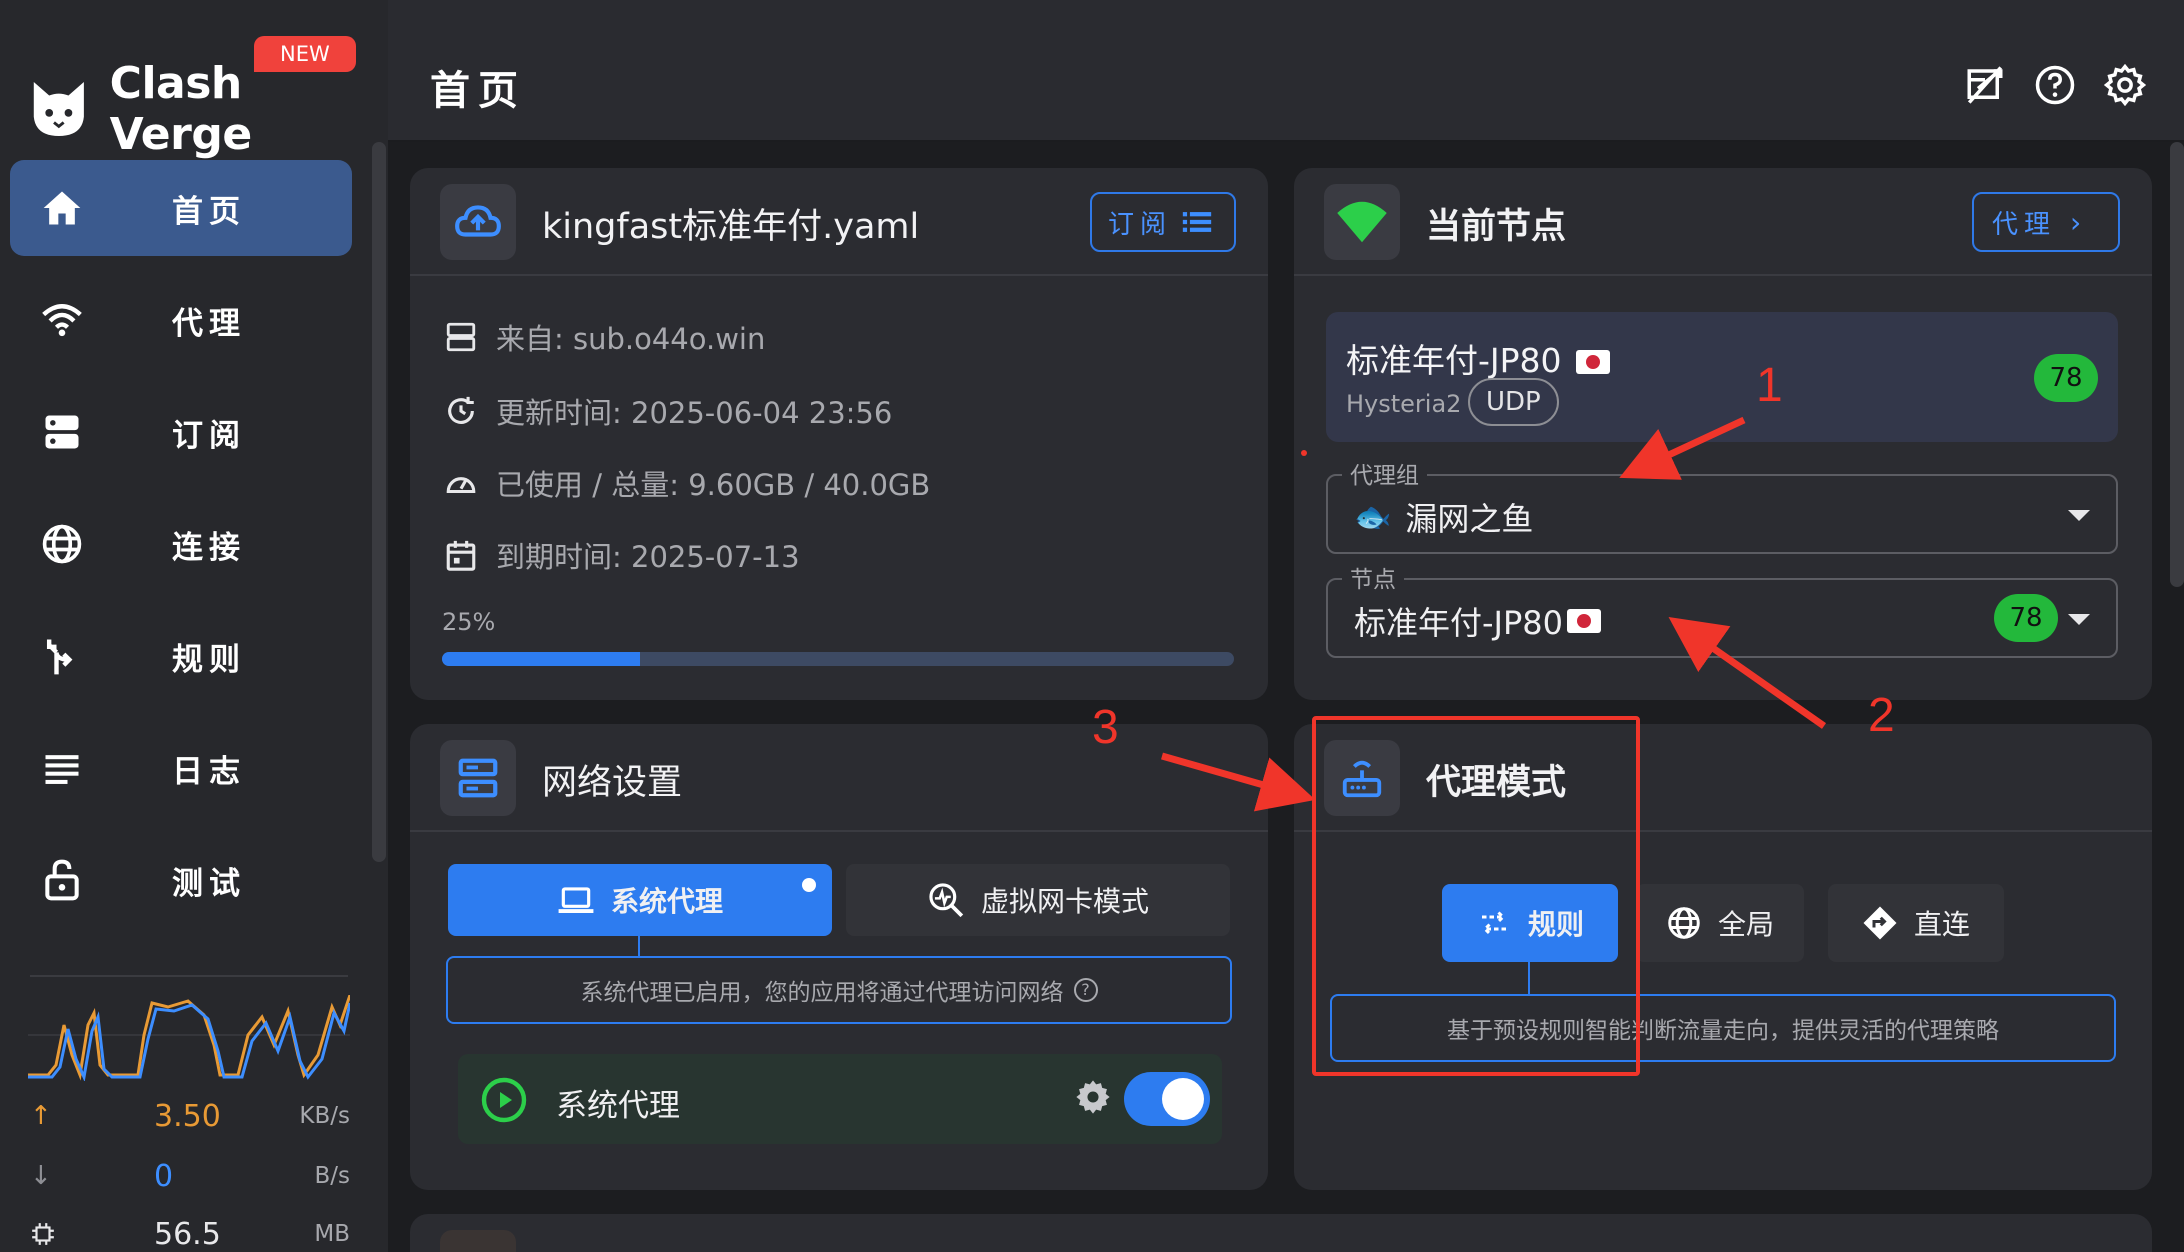  I want to click on tab-system-proxy: 系统代理, so click(640, 900).